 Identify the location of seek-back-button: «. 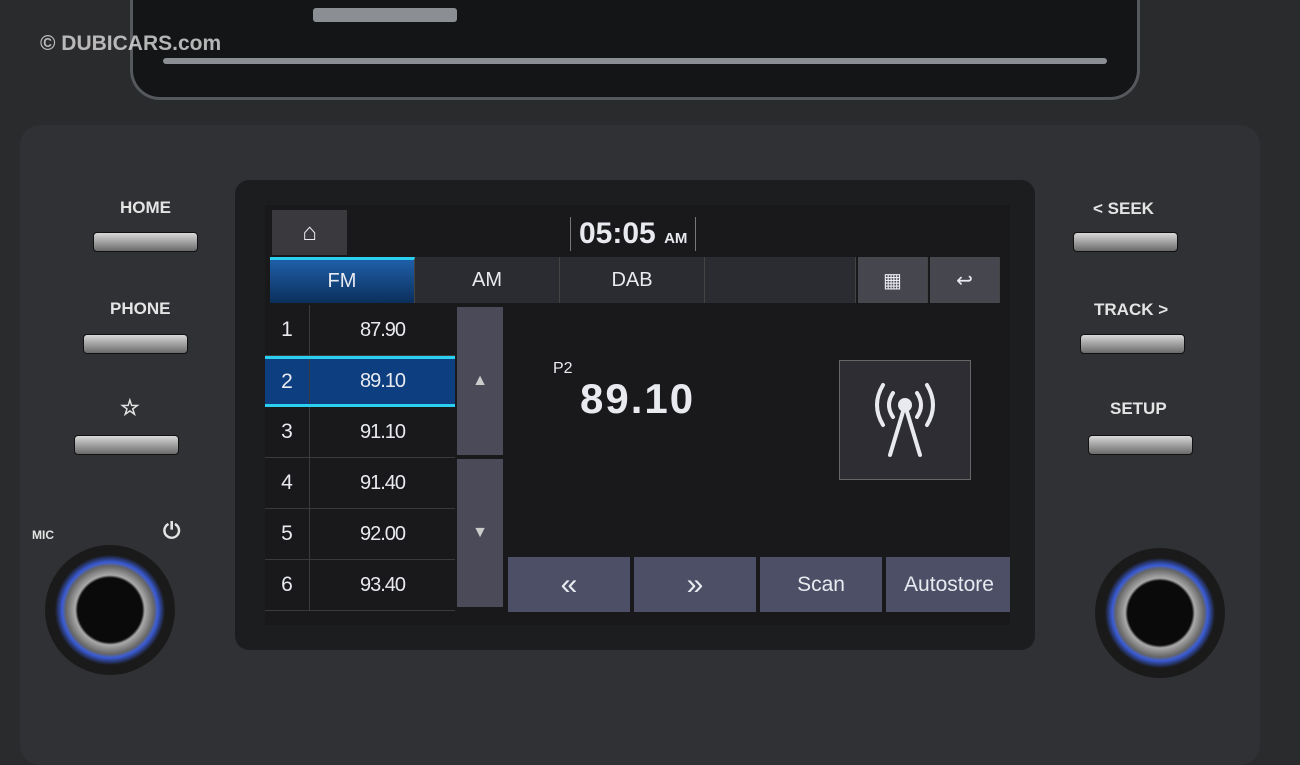
(569, 584).